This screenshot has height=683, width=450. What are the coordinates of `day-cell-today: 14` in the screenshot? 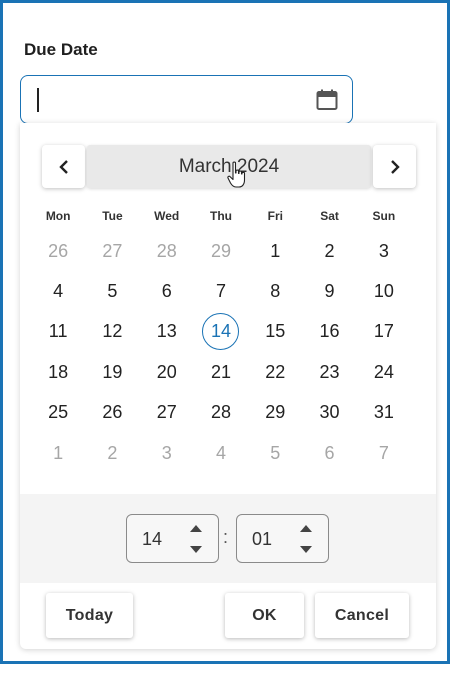 It's located at (221, 332).